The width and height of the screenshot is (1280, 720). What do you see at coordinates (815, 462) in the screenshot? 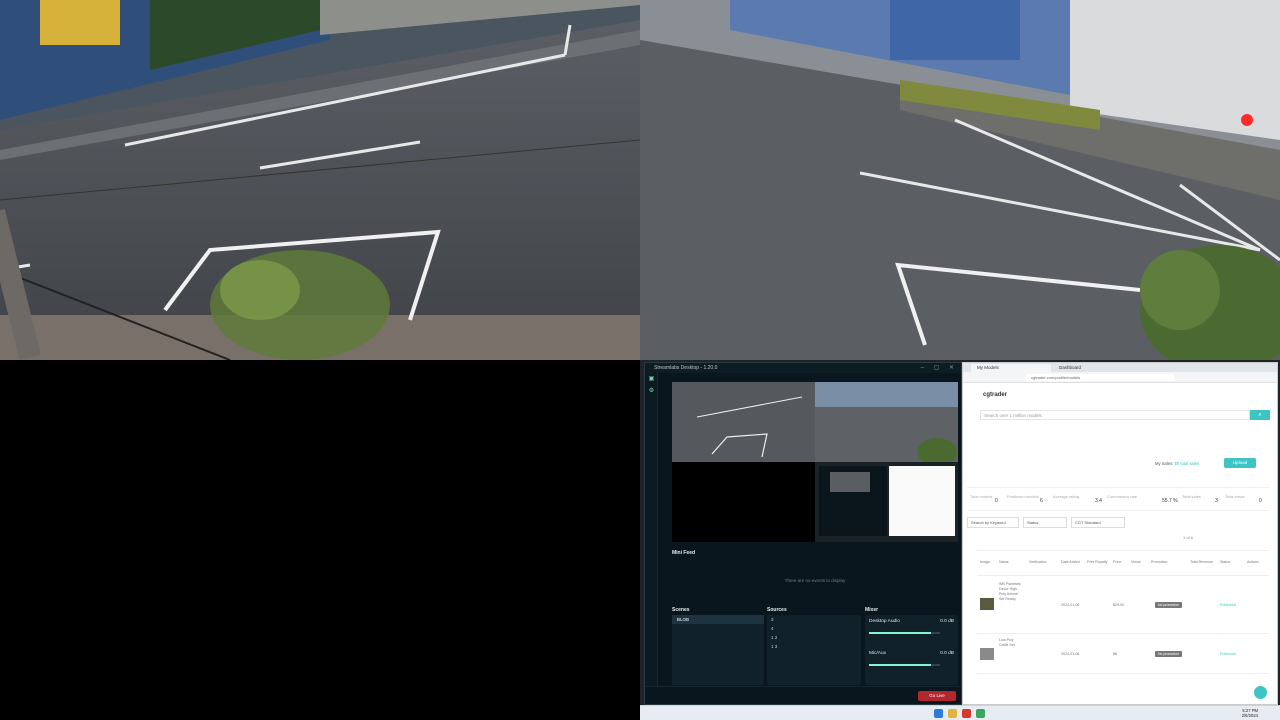
I see `stream-preview` at bounding box center [815, 462].